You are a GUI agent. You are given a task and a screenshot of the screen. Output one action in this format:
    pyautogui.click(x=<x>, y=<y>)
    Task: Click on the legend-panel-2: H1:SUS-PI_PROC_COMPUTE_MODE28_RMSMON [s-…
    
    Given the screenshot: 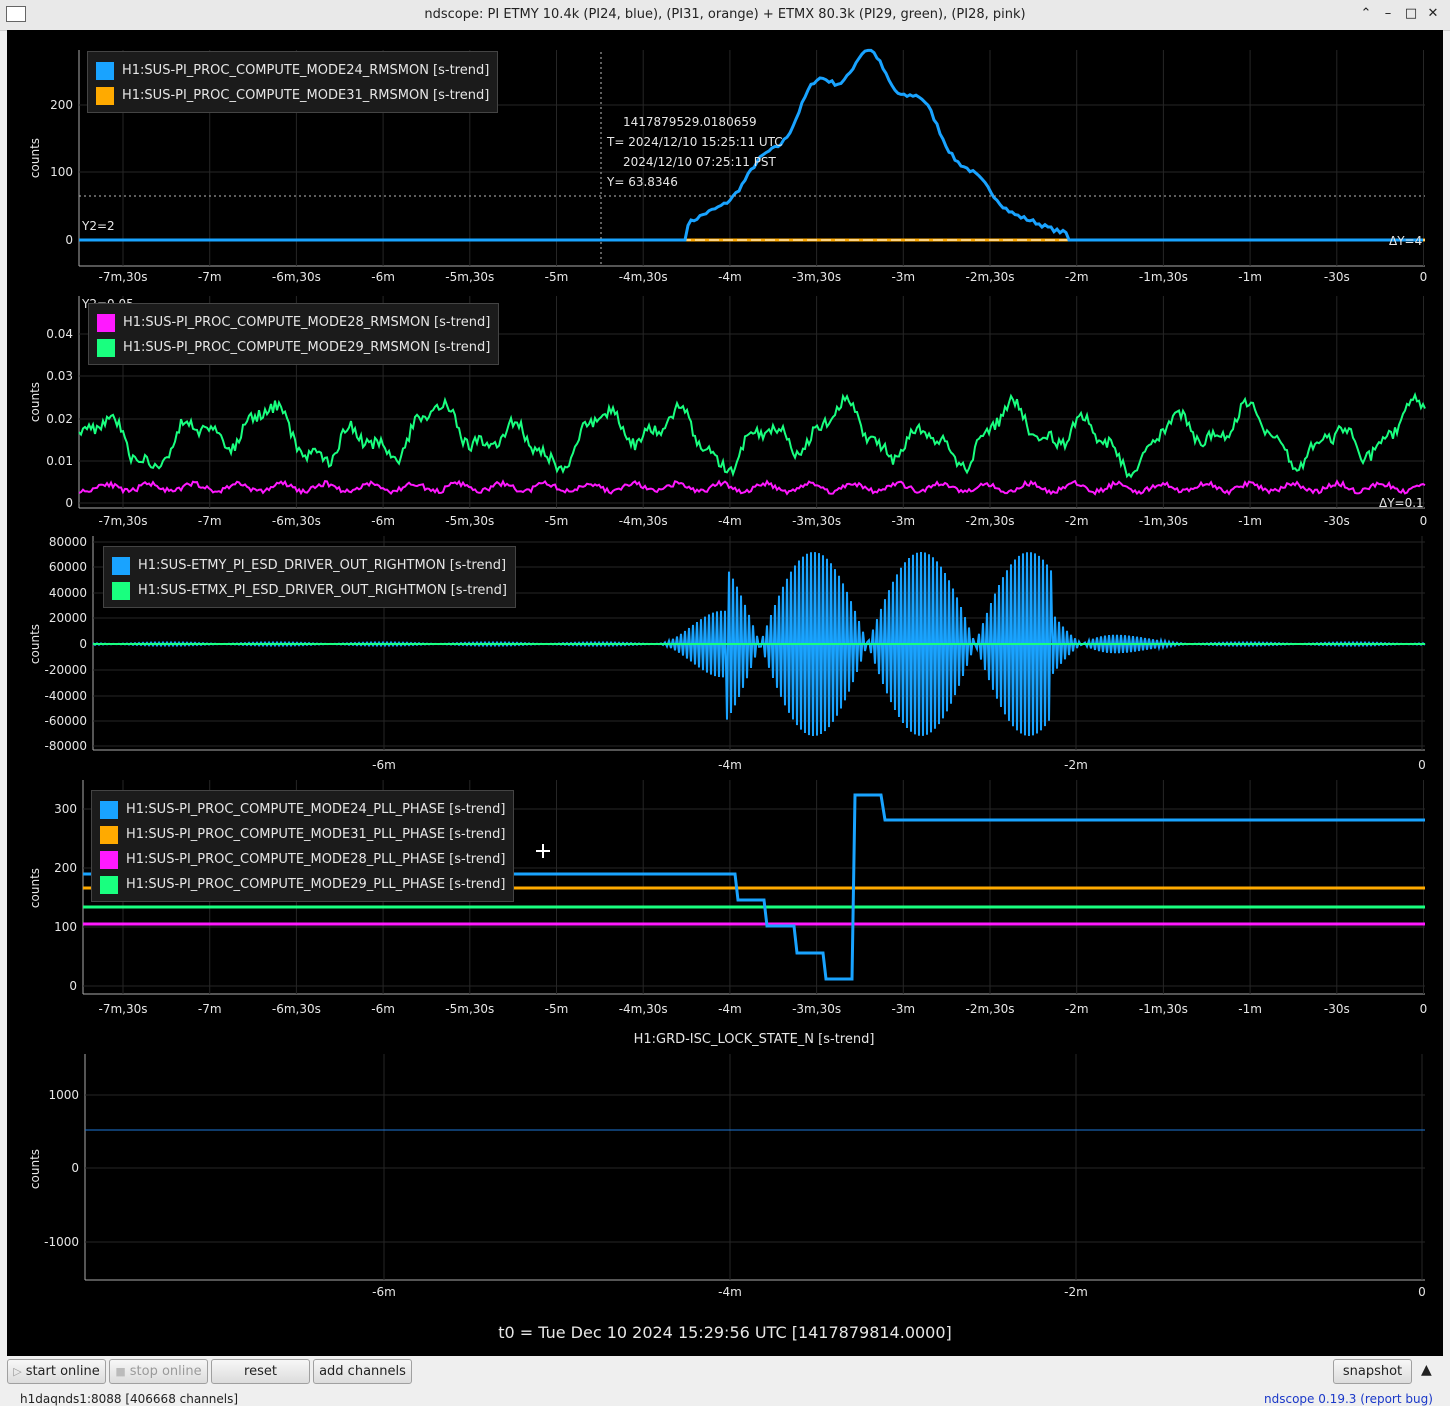 What is the action you would take?
    pyautogui.click(x=294, y=334)
    